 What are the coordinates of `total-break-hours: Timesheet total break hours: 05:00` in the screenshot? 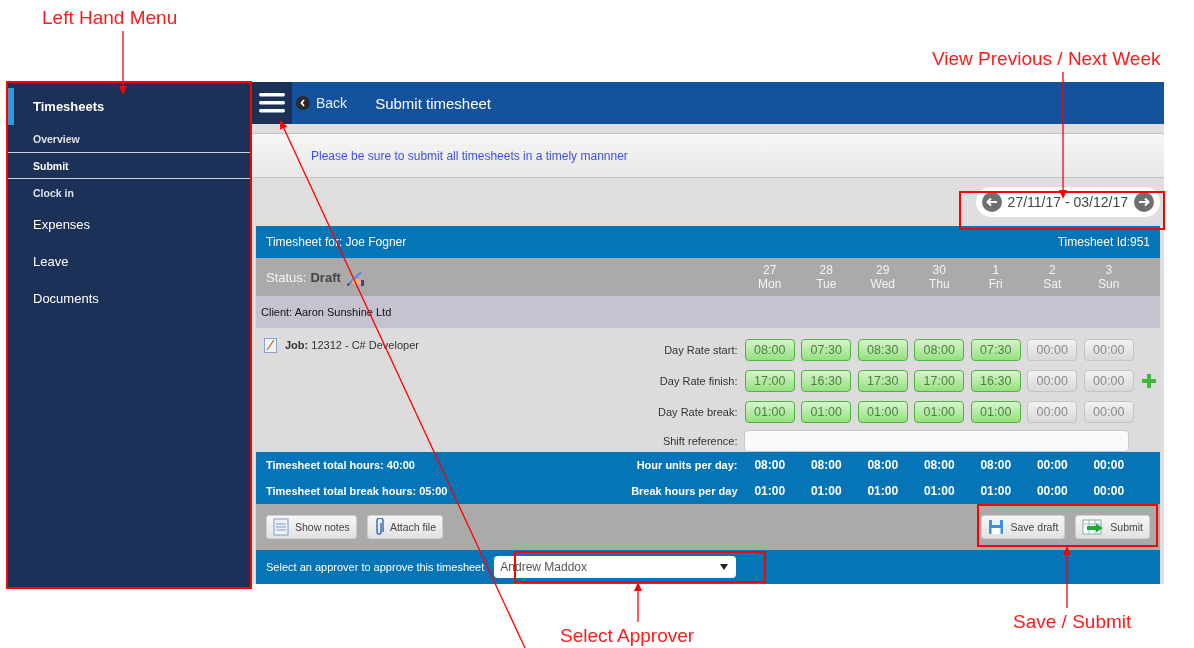 It's located at (357, 491).